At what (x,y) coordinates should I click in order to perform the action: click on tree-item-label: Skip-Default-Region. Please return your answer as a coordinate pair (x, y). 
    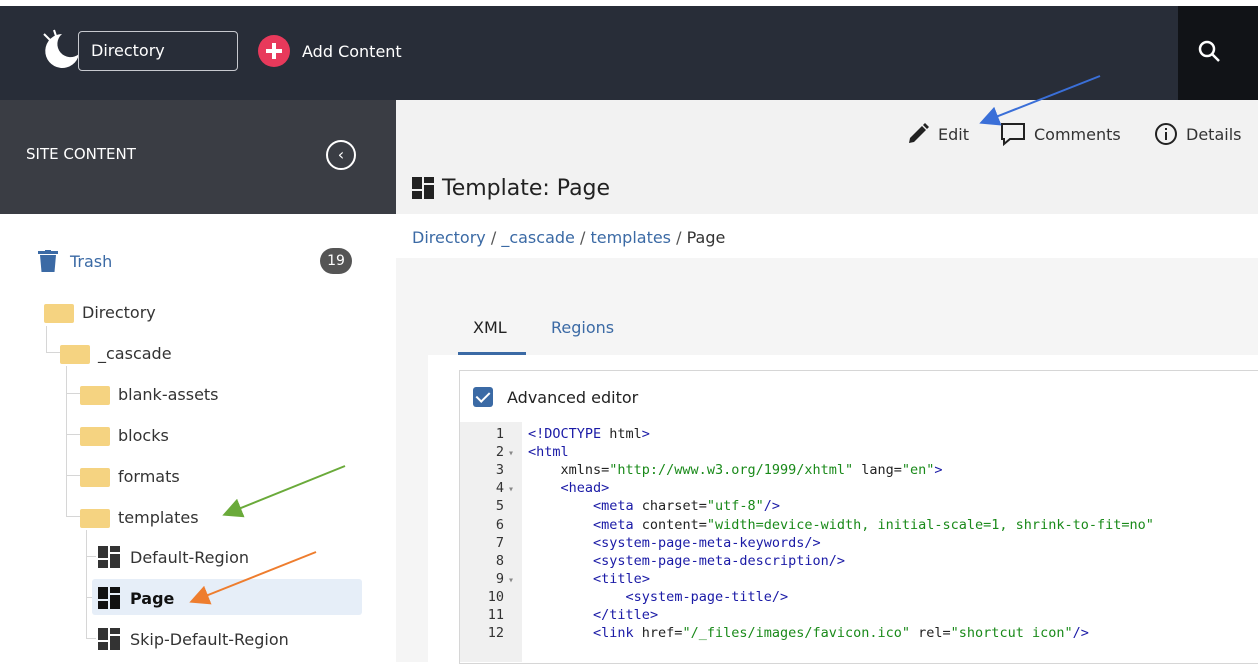
    Looking at the image, I should click on (209, 639).